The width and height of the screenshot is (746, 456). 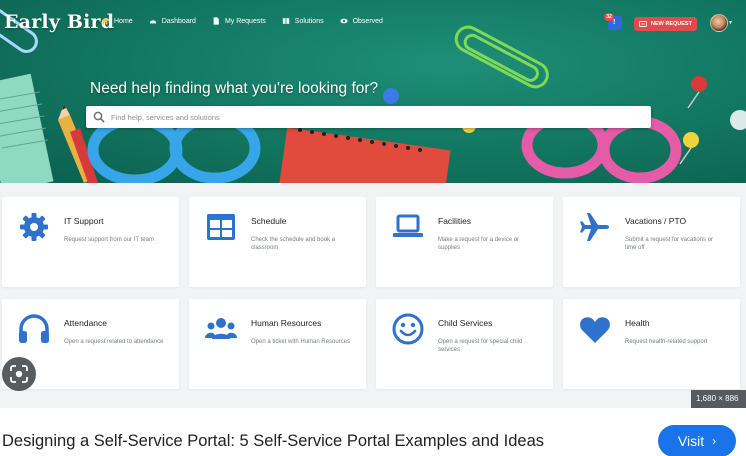 I want to click on new-request-button: NEW REQUEST, so click(x=665, y=24).